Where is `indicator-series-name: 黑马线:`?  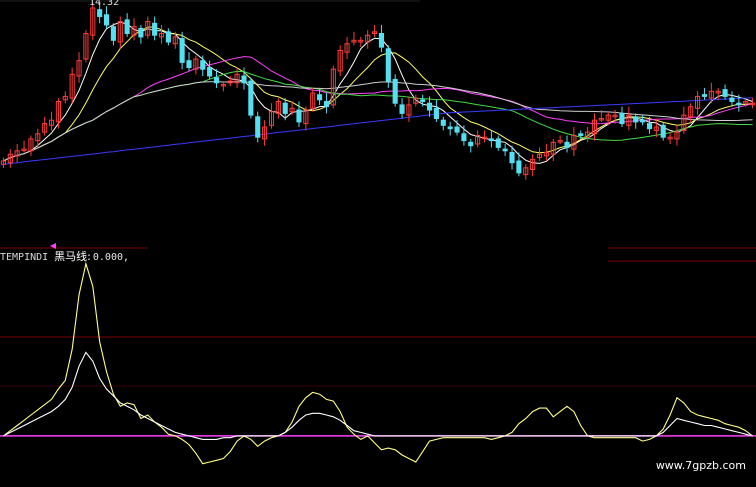
indicator-series-name: 黑马线: is located at coordinates (72, 256).